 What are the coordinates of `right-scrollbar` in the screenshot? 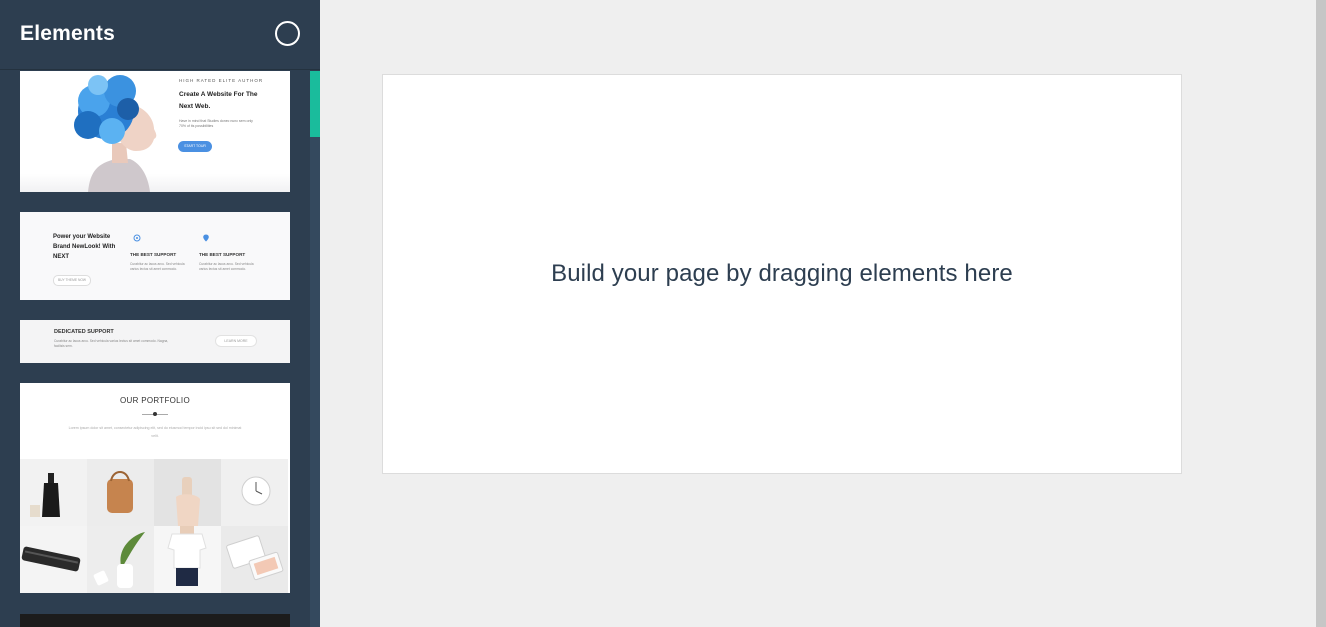 It's located at (1321, 313).